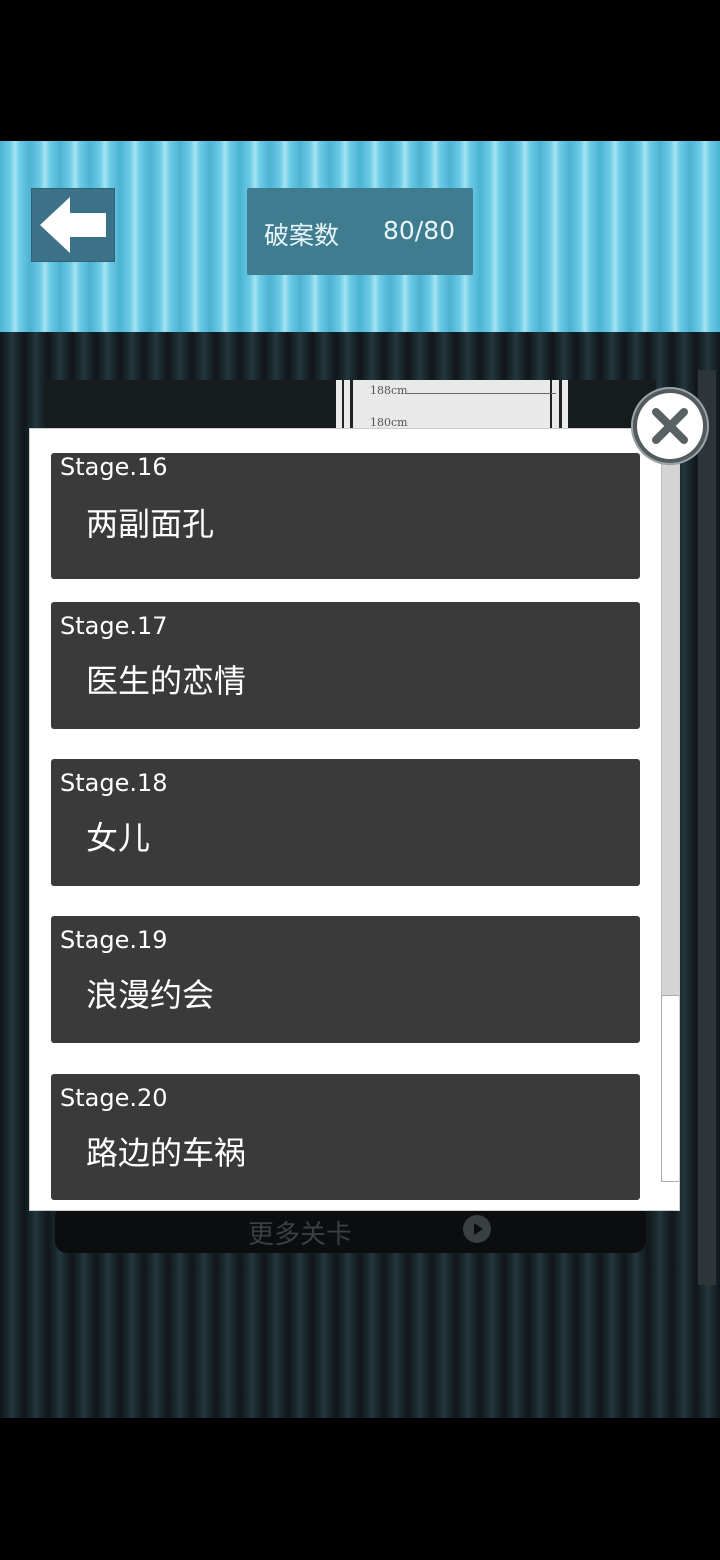  What do you see at coordinates (481, 393) in the screenshot?
I see `height-line` at bounding box center [481, 393].